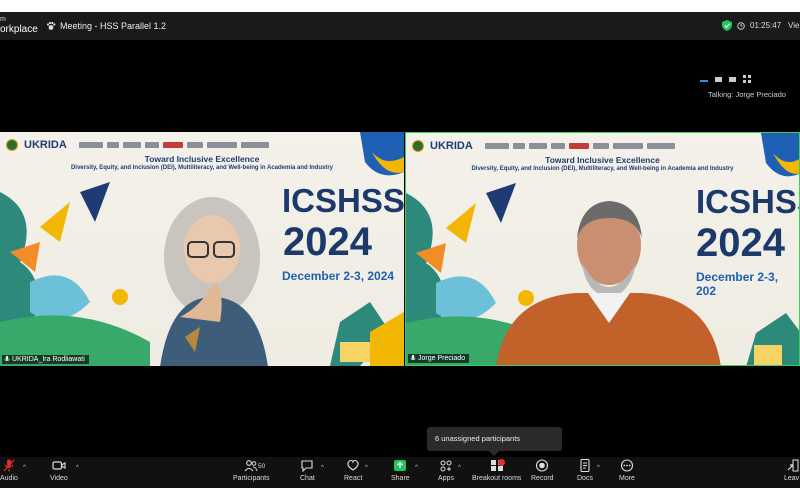 The image size is (800, 500). Describe the element at coordinates (793, 465) in the screenshot. I see `leave-icon` at that location.